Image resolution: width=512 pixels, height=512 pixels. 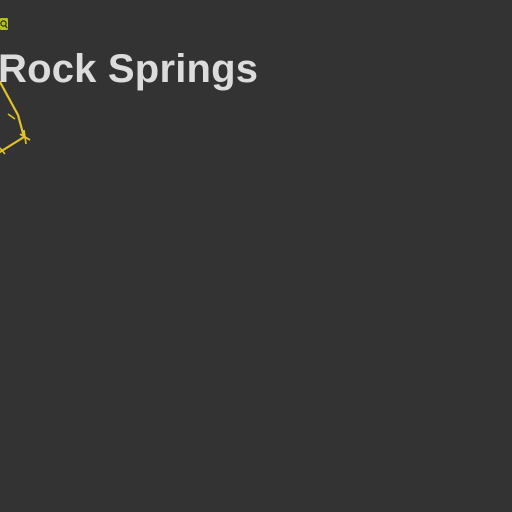 I want to click on road-shield-icon, so click(x=4, y=24).